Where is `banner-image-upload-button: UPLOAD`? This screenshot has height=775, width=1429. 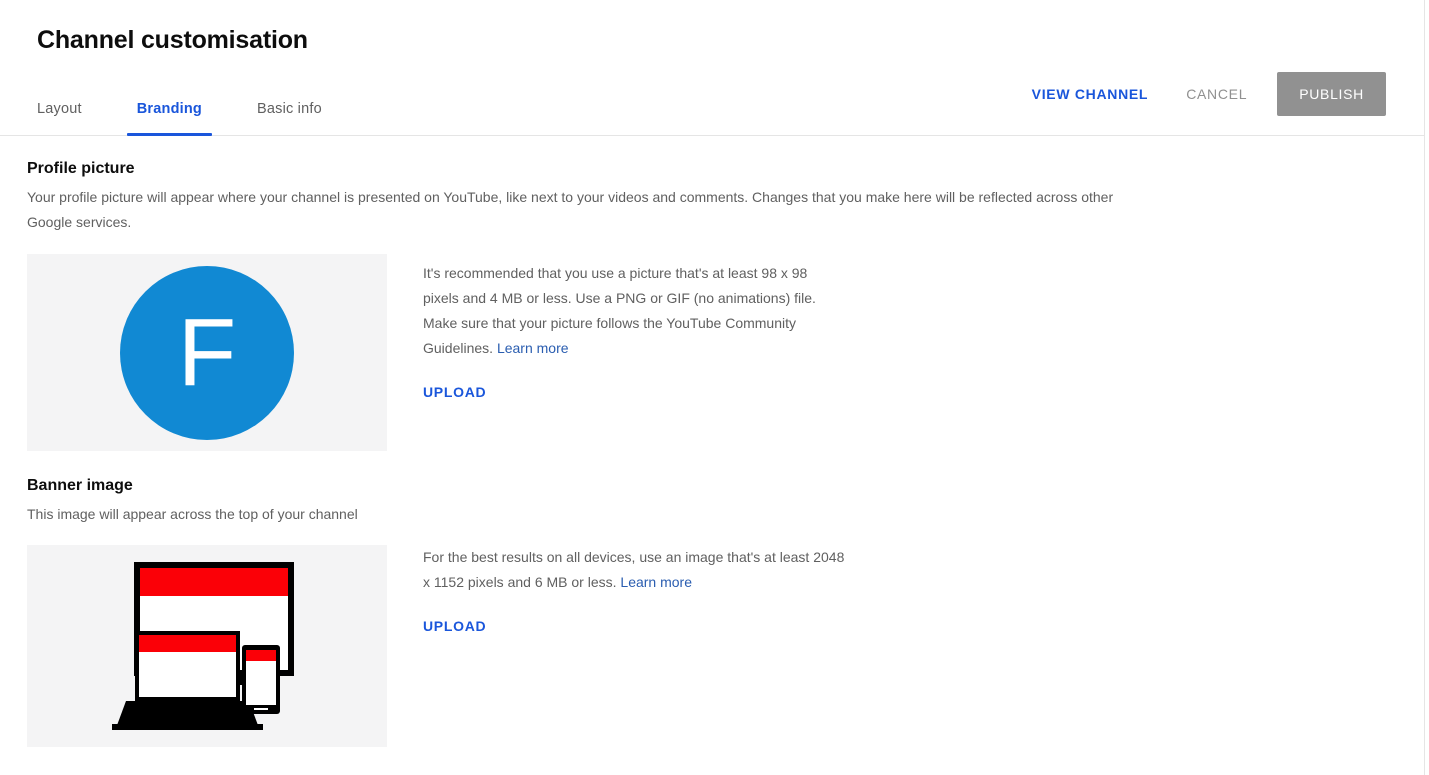
banner-image-upload-button: UPLOAD is located at coordinates (454, 626).